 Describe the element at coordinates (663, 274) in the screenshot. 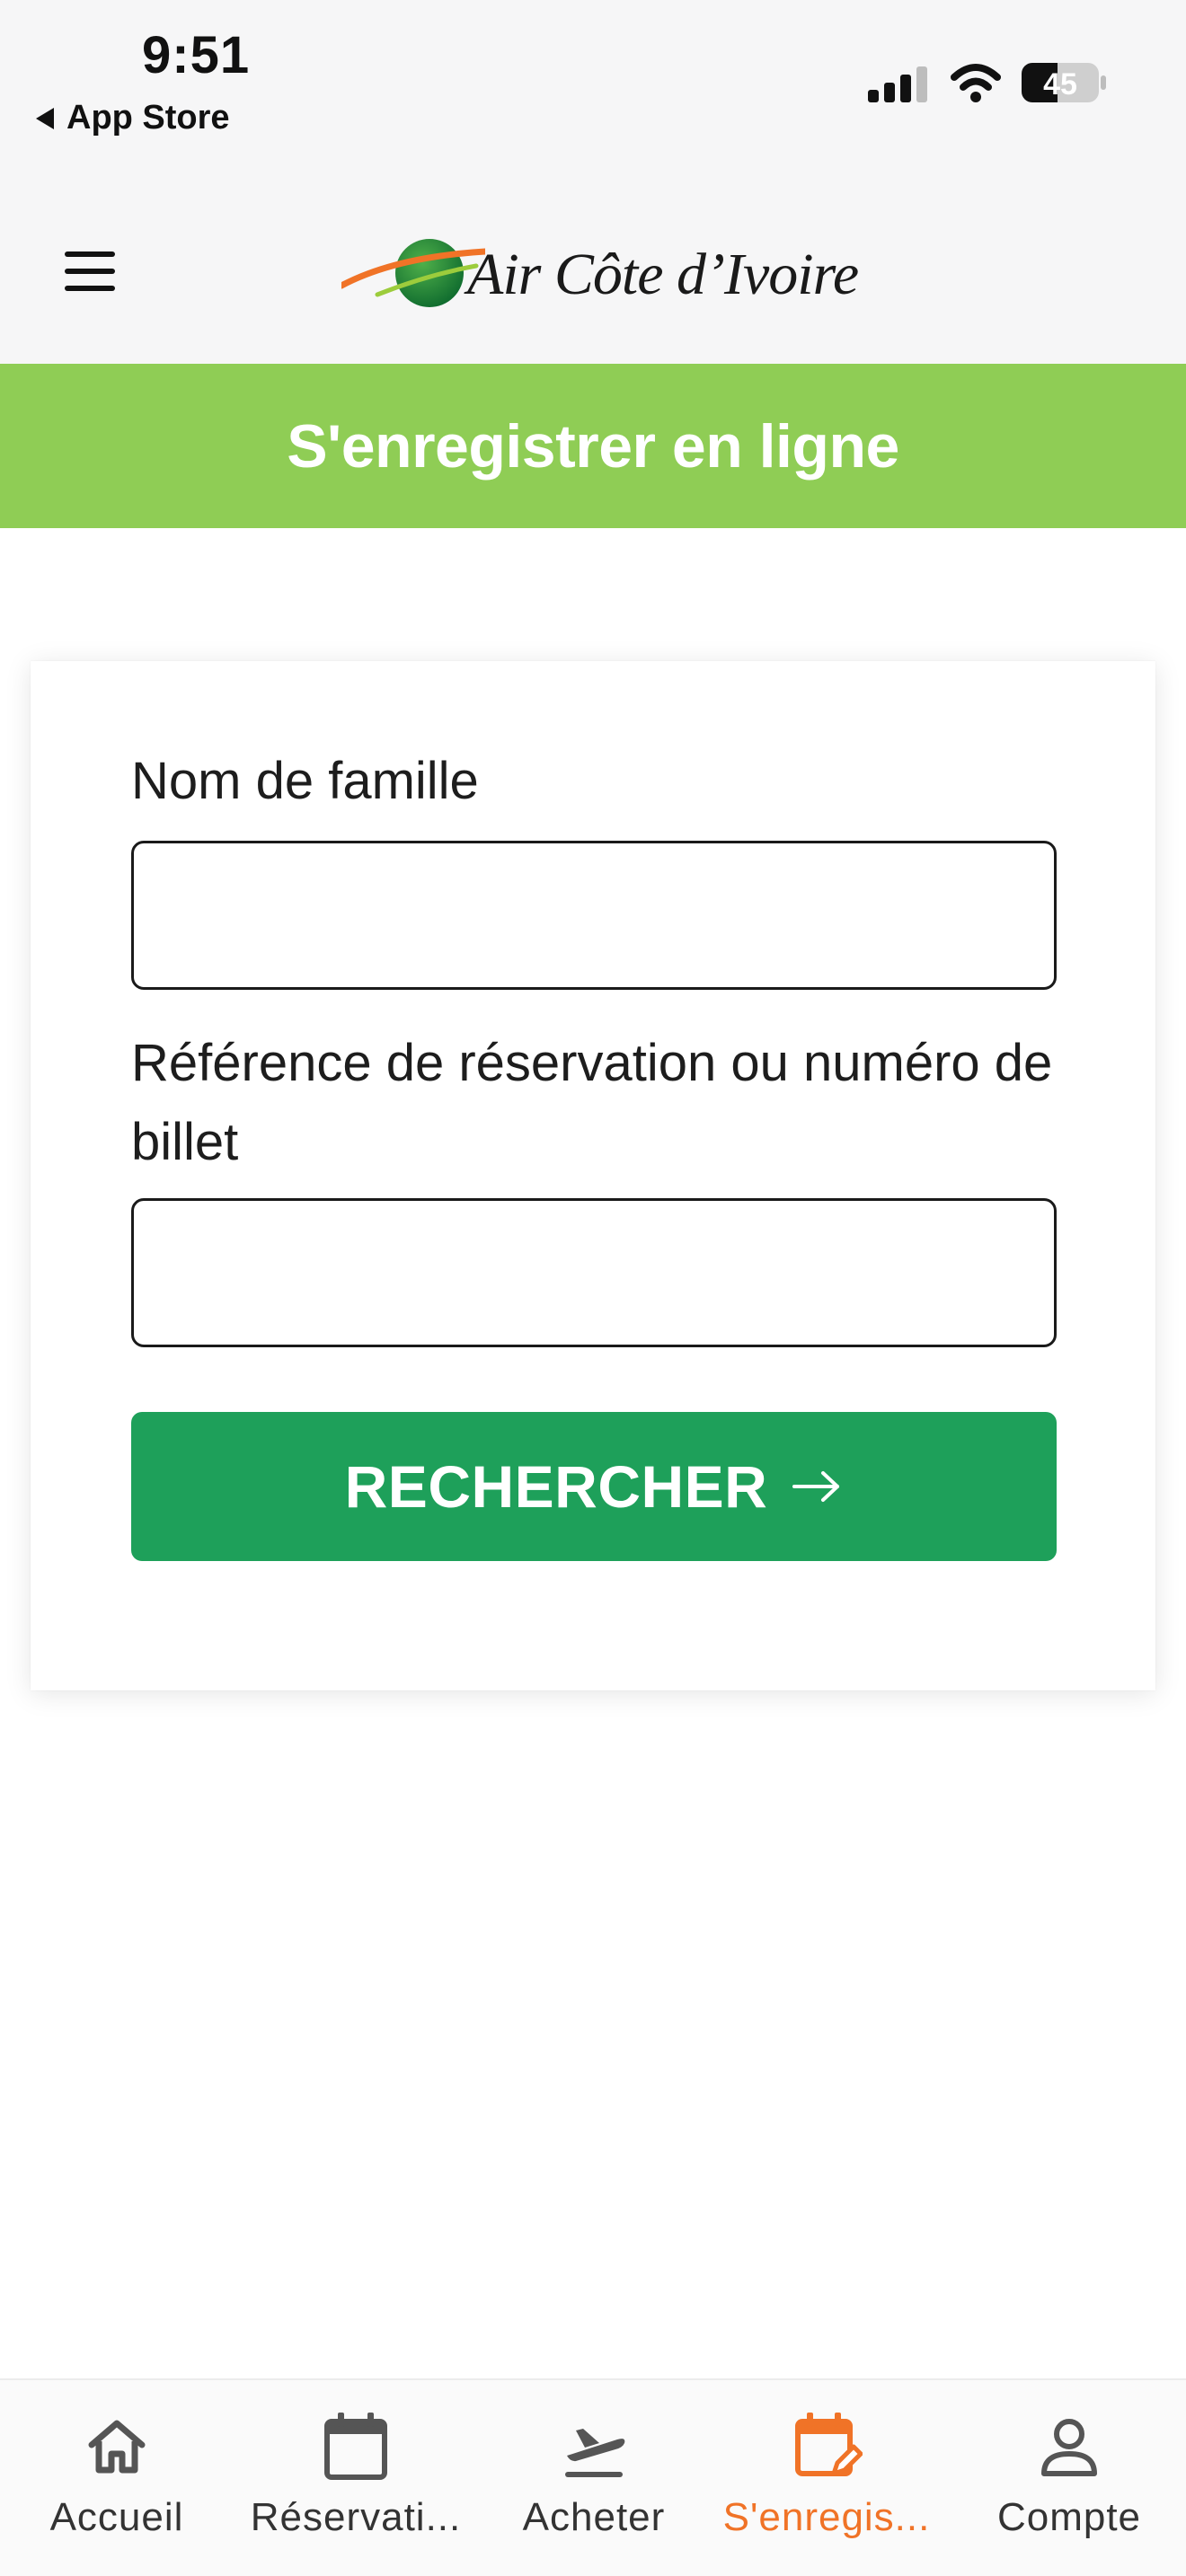

I see `logo-text: Air Côte d’Ivoire` at that location.